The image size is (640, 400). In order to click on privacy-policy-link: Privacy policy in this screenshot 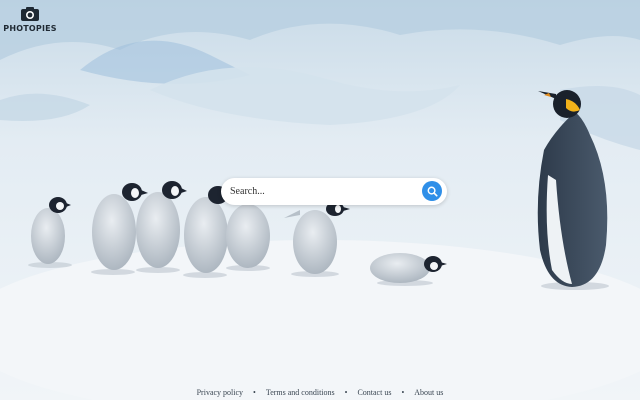, I will do `click(220, 392)`.